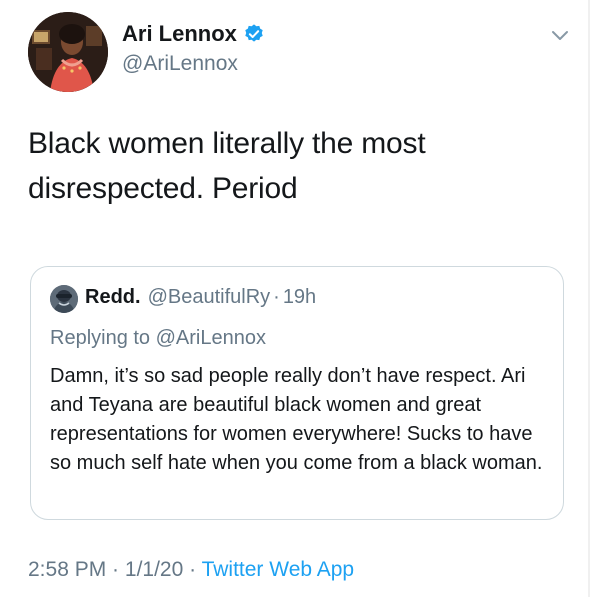 This screenshot has width=595, height=597. Describe the element at coordinates (113, 297) in the screenshot. I see `quoted-author-name: Redd.` at that location.